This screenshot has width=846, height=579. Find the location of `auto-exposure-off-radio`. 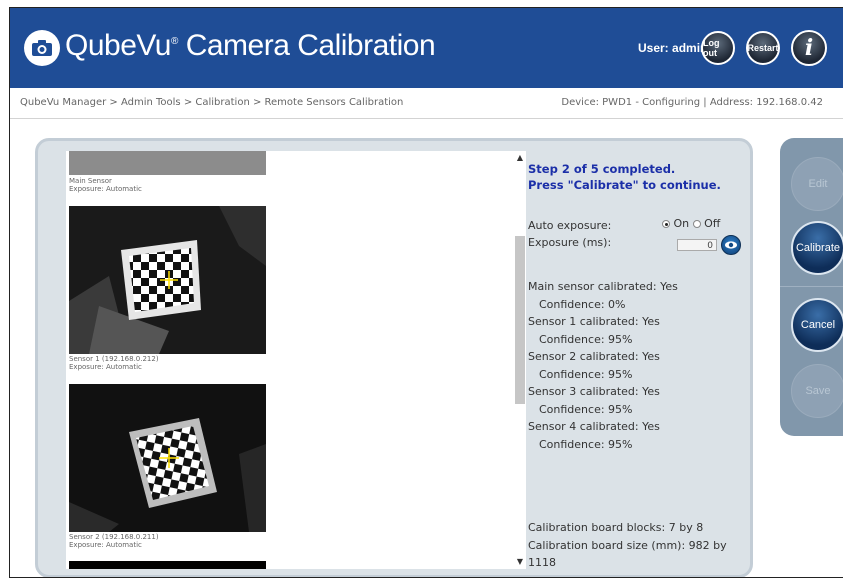

auto-exposure-off-radio is located at coordinates (696, 224).